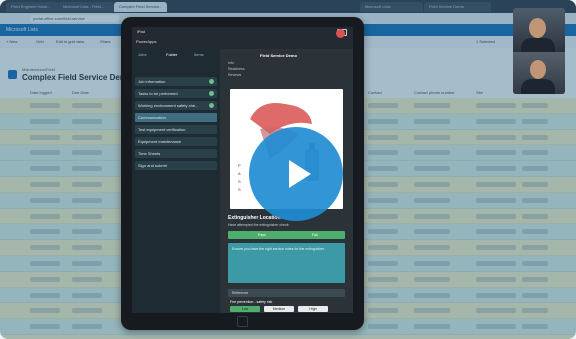 The height and width of the screenshot is (339, 576). I want to click on risk-medium-button: Medium, so click(279, 309).